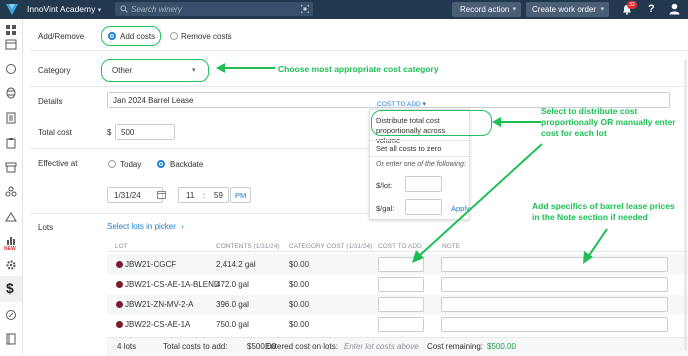 The image size is (688, 356). What do you see at coordinates (674, 10) in the screenshot?
I see `user-icon` at bounding box center [674, 10].